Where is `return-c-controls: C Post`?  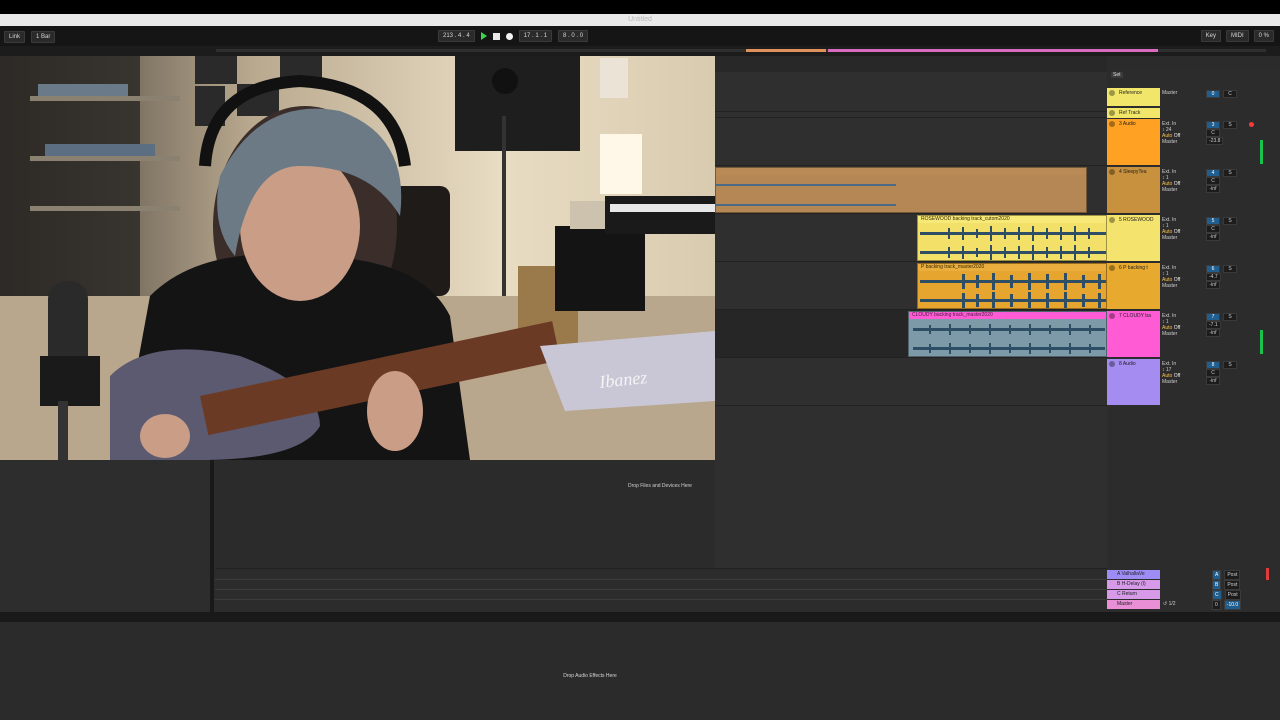 return-c-controls: C Post is located at coordinates (1226, 595).